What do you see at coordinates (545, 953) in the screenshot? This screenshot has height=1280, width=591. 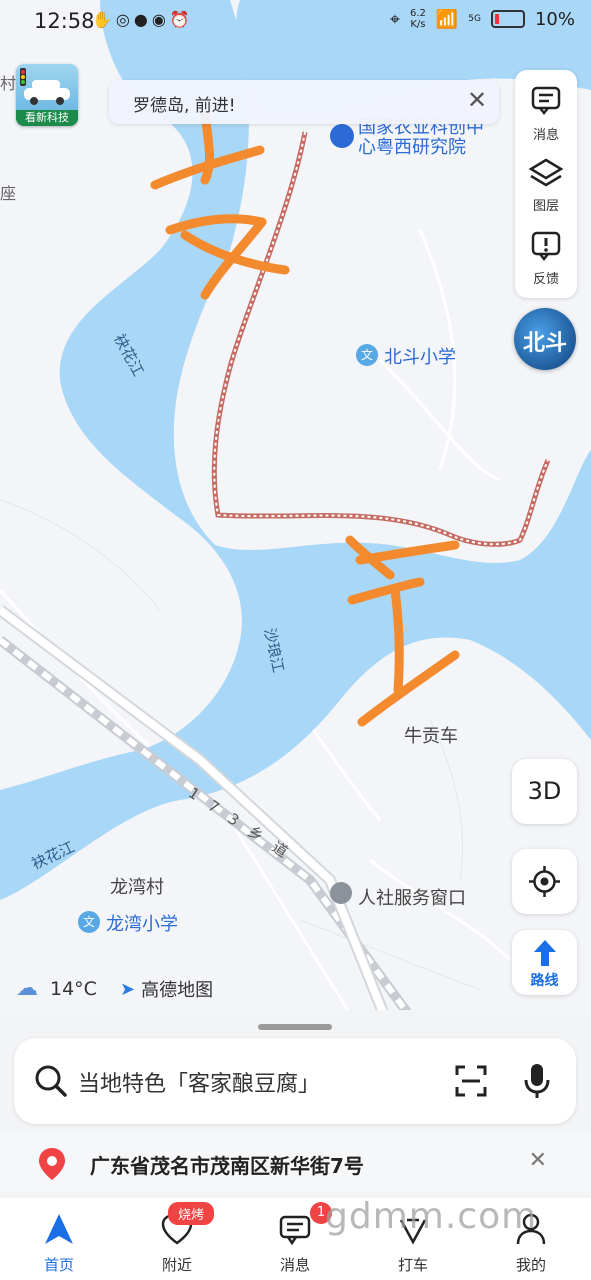 I see `route-arrow-icon` at bounding box center [545, 953].